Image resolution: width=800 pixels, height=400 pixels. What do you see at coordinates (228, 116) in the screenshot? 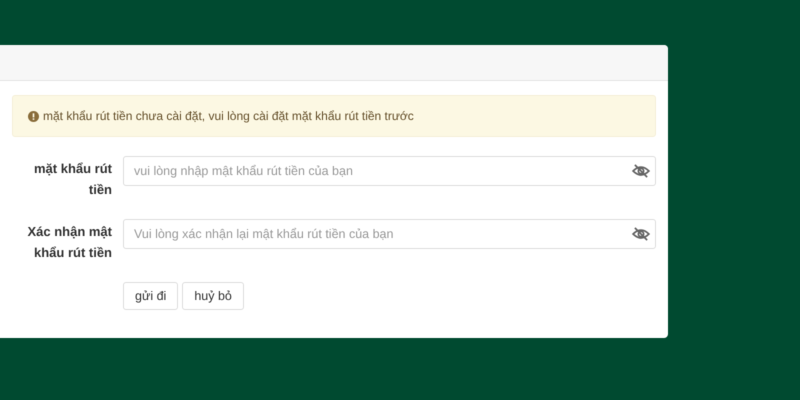
I see `alert-message: mặt khẩu rút tiền chưa cài đặt, vui lòng cài đặt mặt khẩu rút tiền trước` at bounding box center [228, 116].